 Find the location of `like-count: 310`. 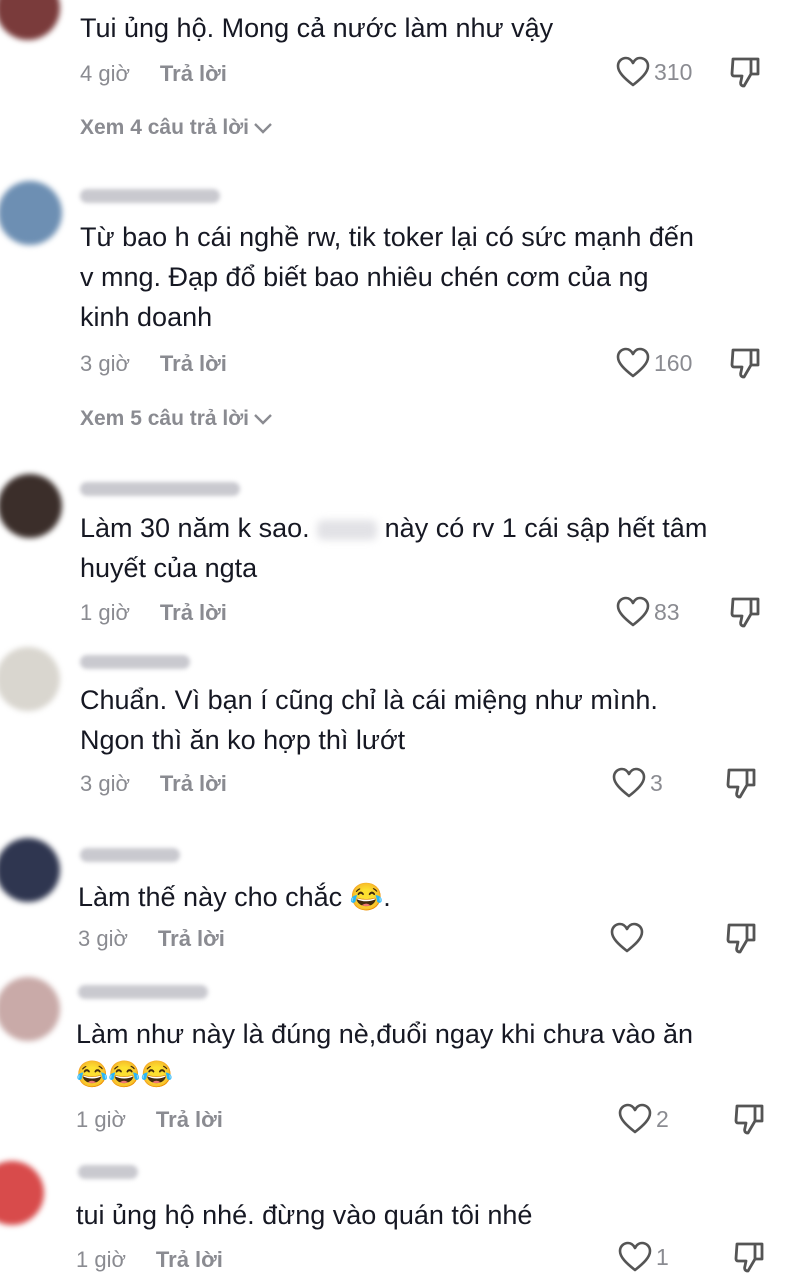

like-count: 310 is located at coordinates (673, 71).